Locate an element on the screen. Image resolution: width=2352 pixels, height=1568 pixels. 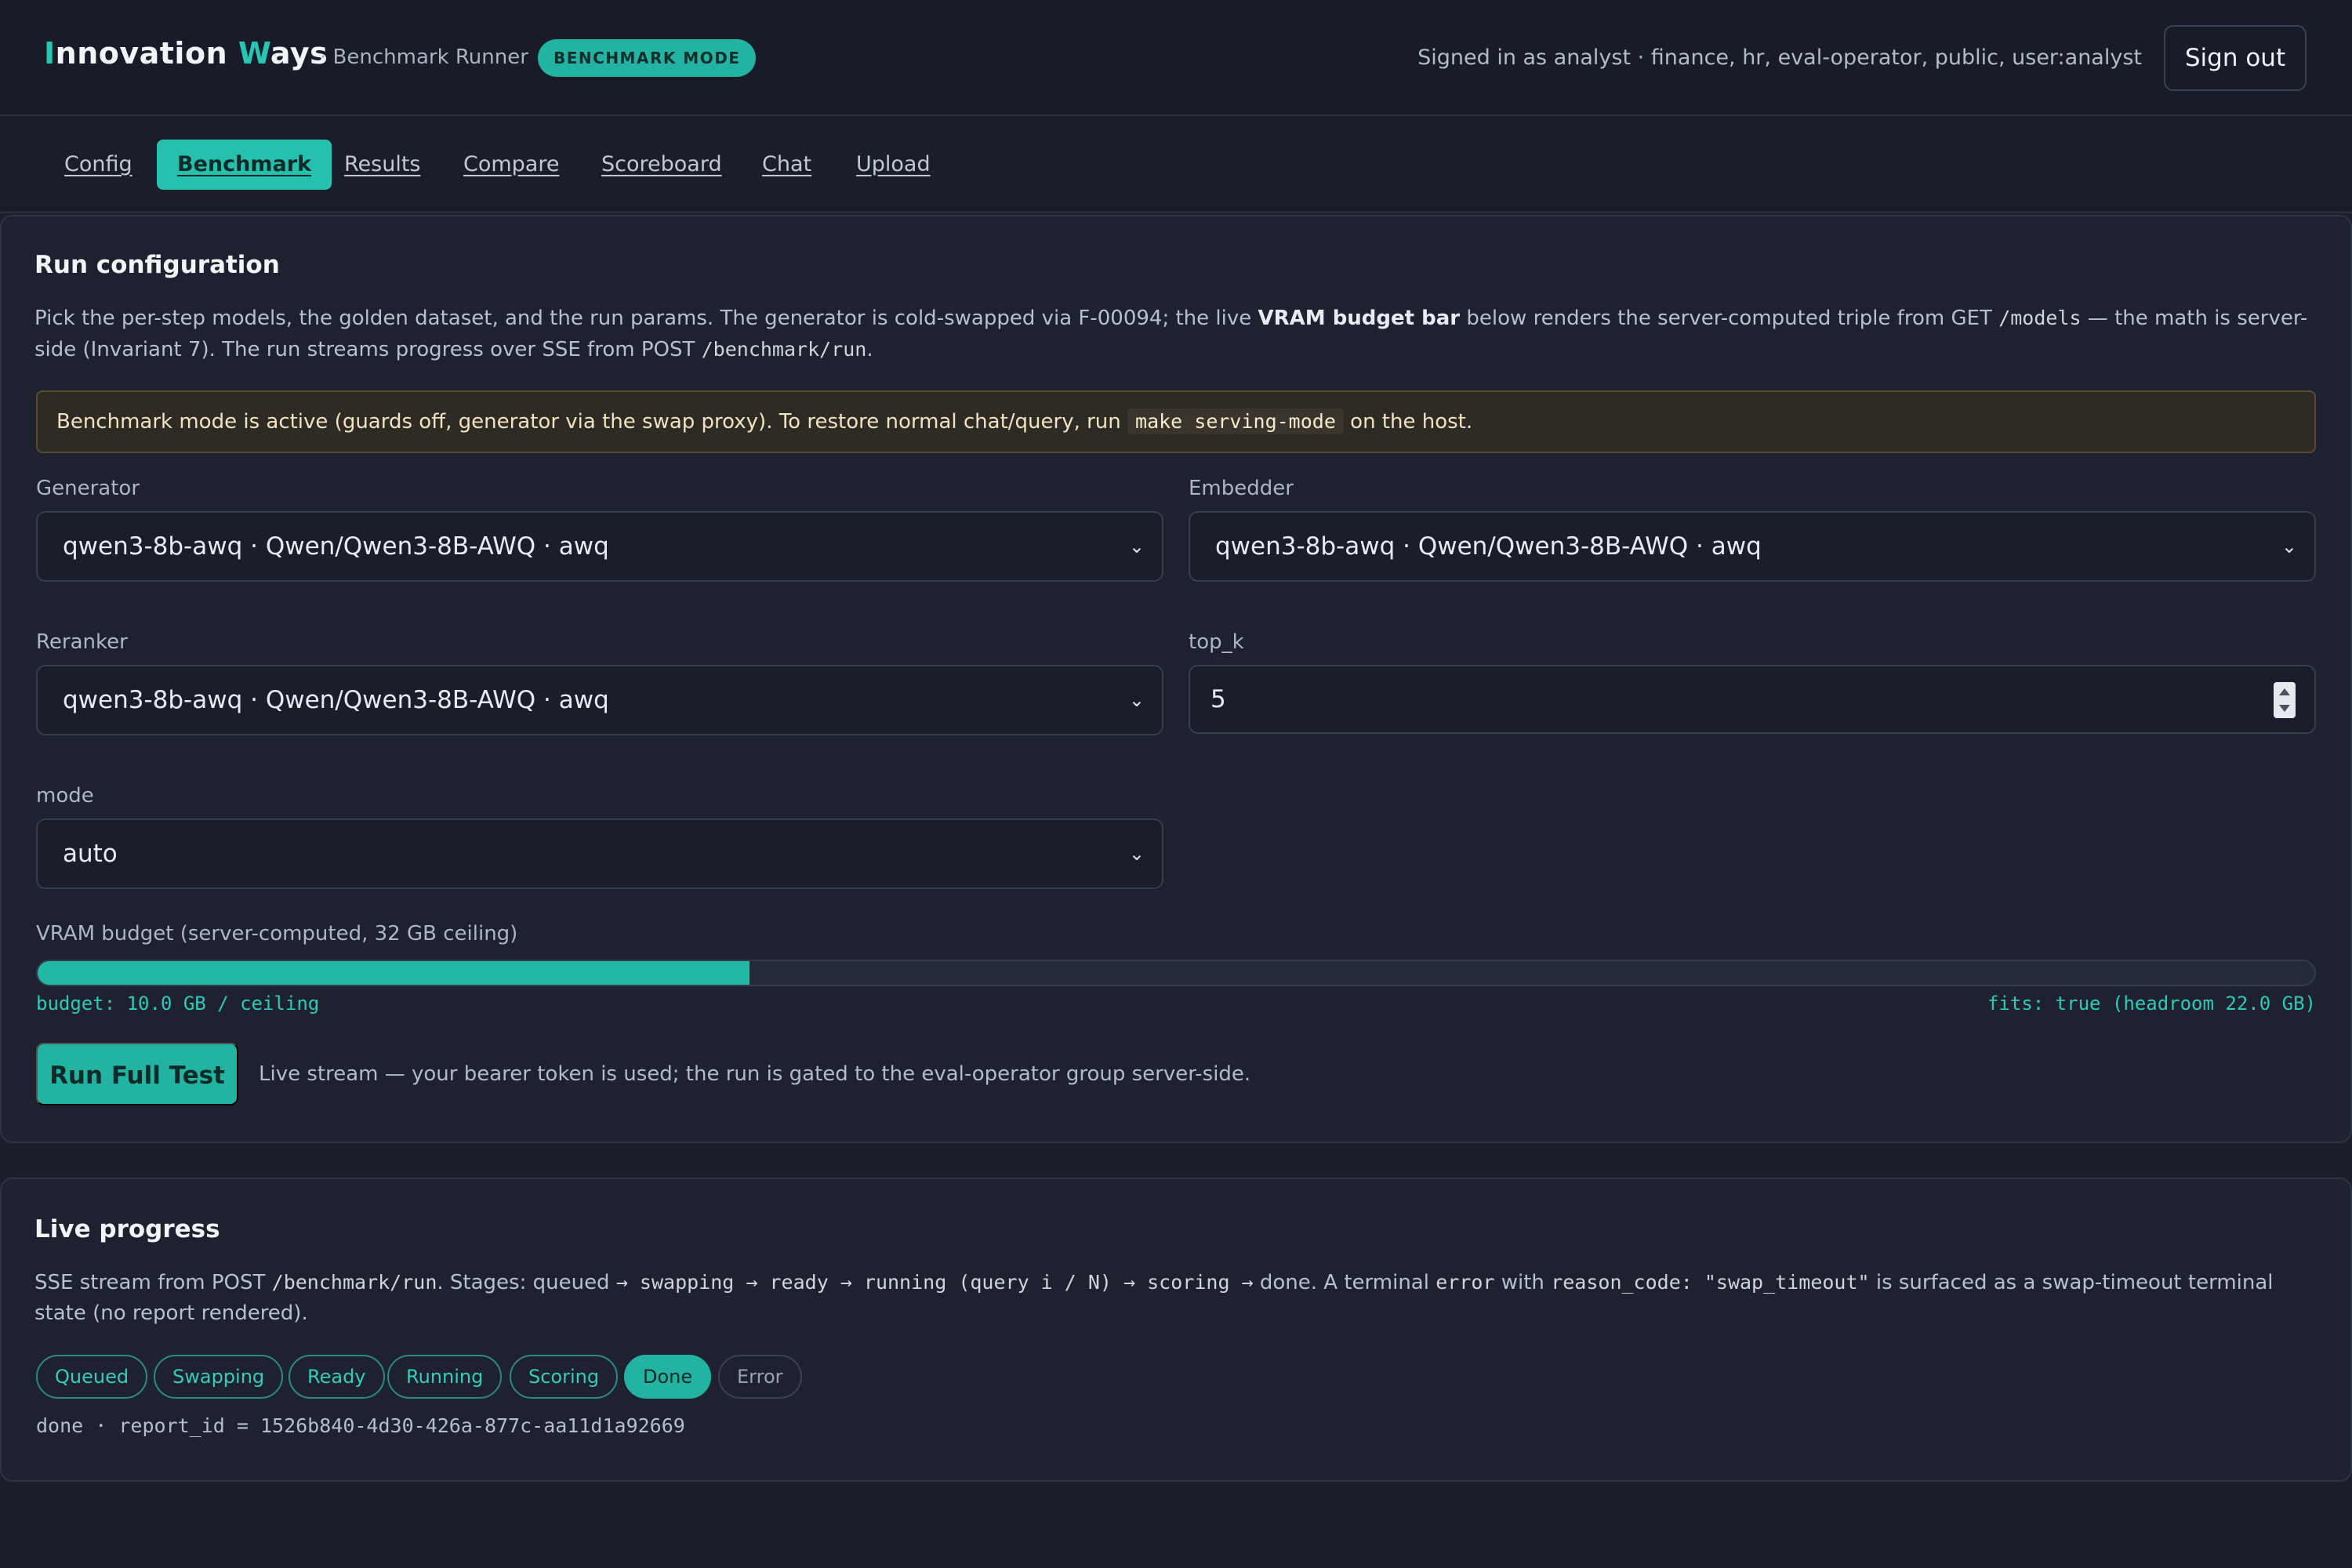
lp-desc-3: done. A terminal is located at coordinates (1344, 1282).